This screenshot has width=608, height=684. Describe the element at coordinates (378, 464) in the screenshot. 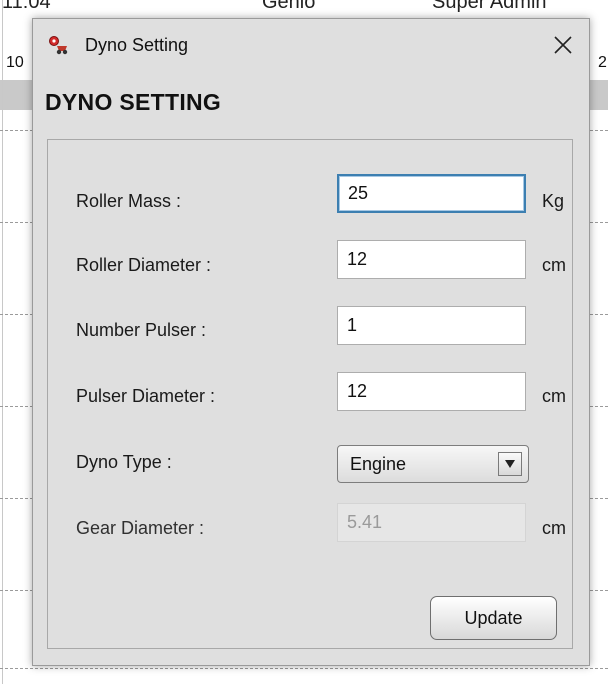

I see `dyno-type-value: Engine` at that location.